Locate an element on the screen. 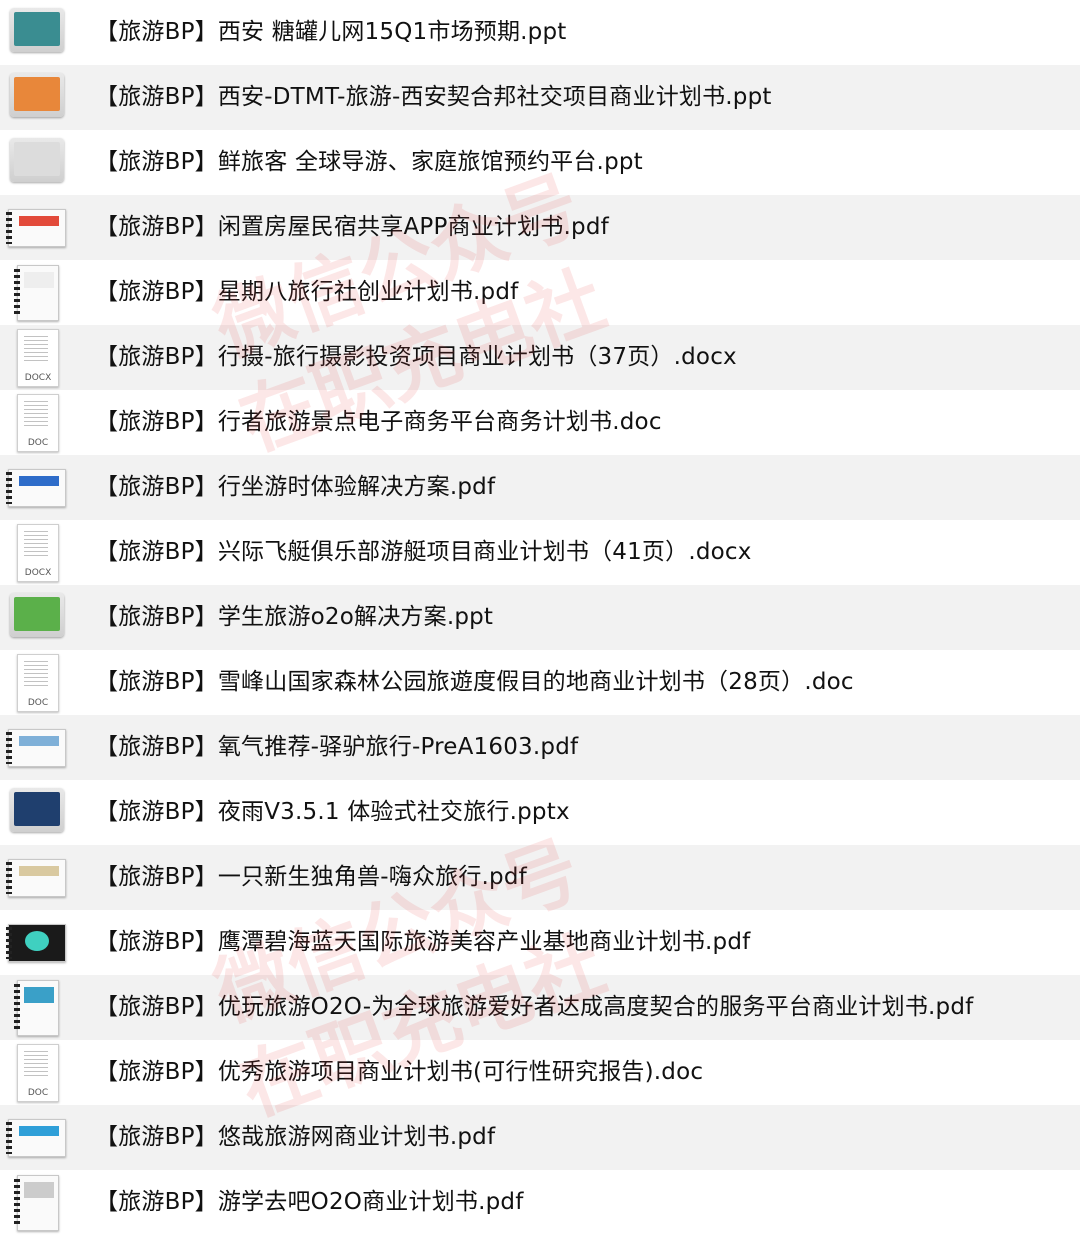 The image size is (1080, 1235). file-name: 【旅游BP】西安-DTMT-旅游-西安契合邦社交项目商业计划书.ppt is located at coordinates (433, 97).